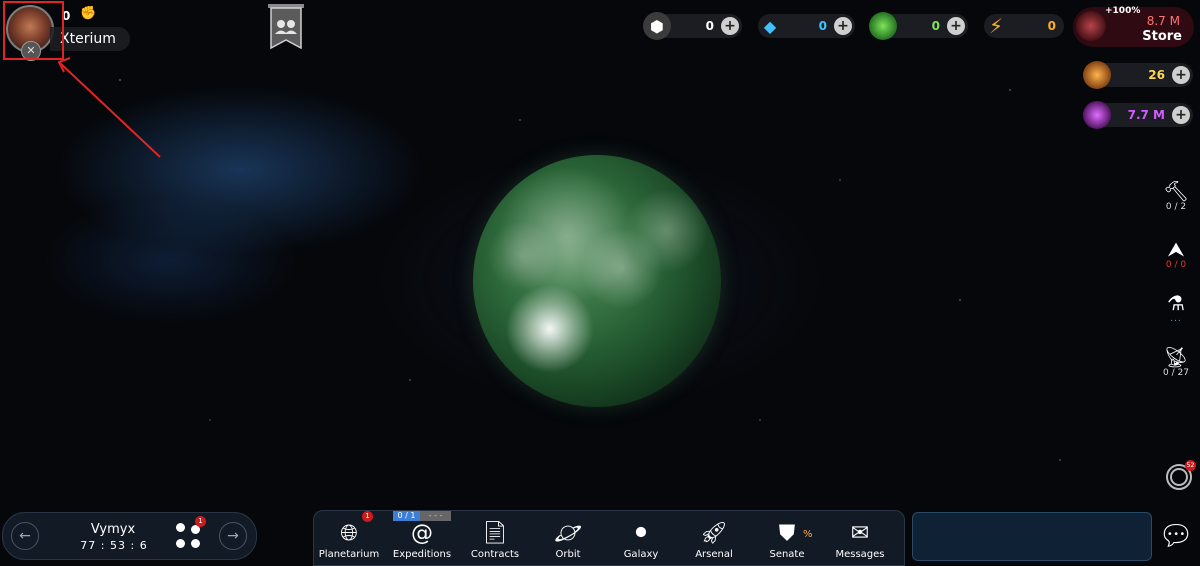  What do you see at coordinates (641, 533) in the screenshot?
I see `network-icon: ⚫︎` at bounding box center [641, 533].